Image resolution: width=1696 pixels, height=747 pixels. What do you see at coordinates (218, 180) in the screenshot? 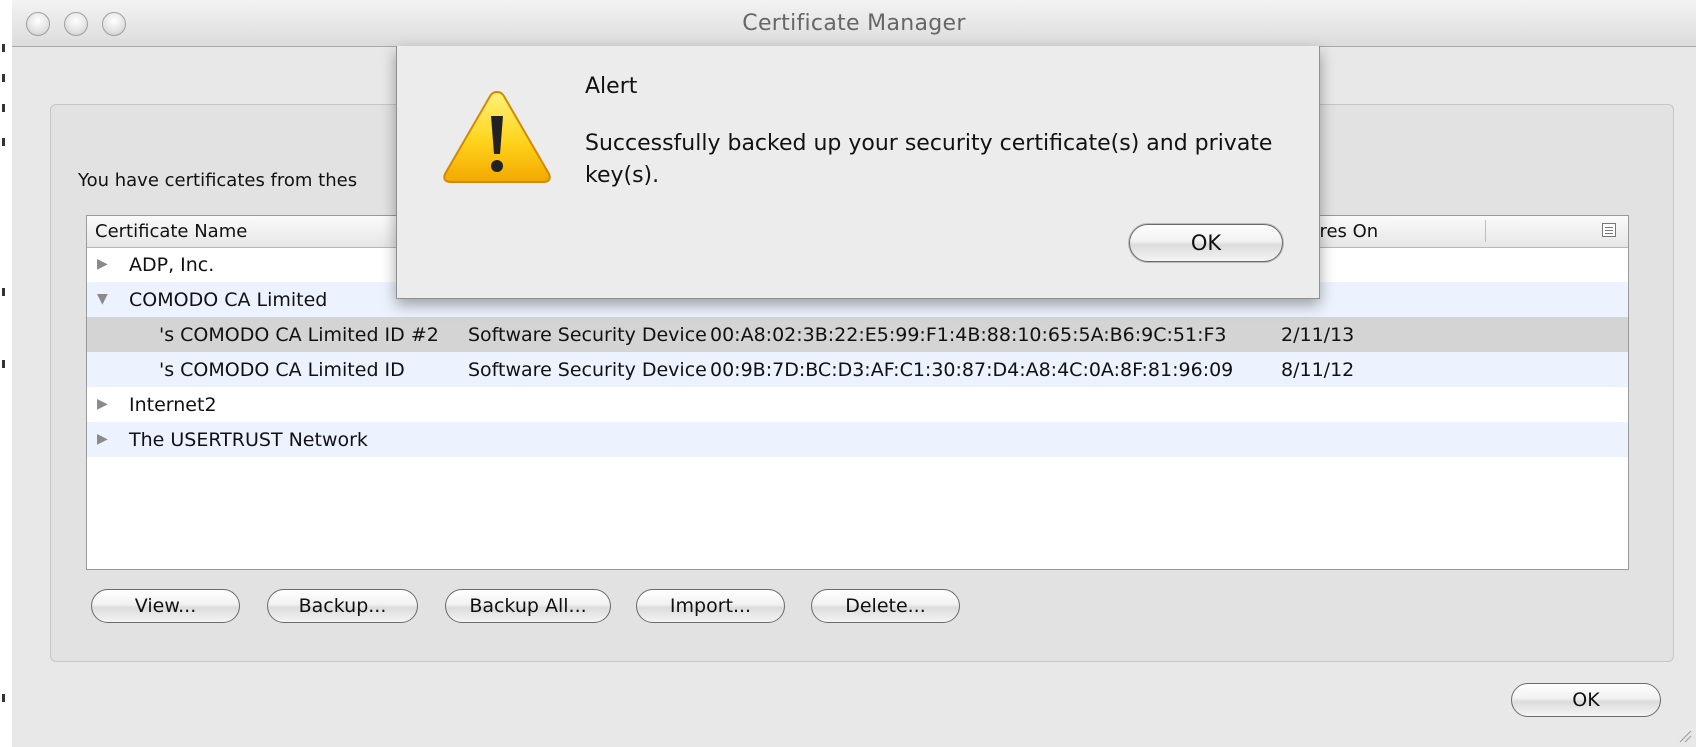
I see `intro-text: You have certificates from thes` at bounding box center [218, 180].